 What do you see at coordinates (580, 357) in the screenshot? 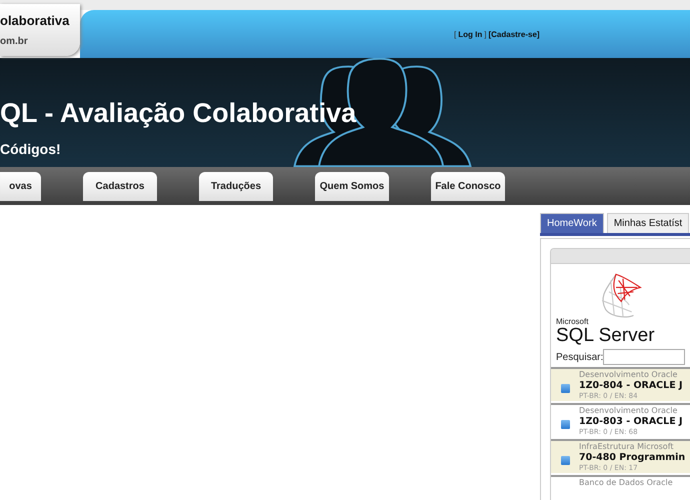
I see `search-label: Pesquisar:` at bounding box center [580, 357].